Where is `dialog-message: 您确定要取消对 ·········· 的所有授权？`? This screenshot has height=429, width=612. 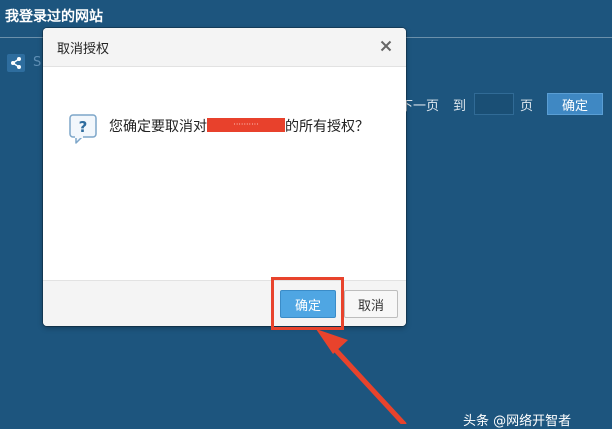 dialog-message: 您确定要取消对 ·········· 的所有授权？ is located at coordinates (250, 127).